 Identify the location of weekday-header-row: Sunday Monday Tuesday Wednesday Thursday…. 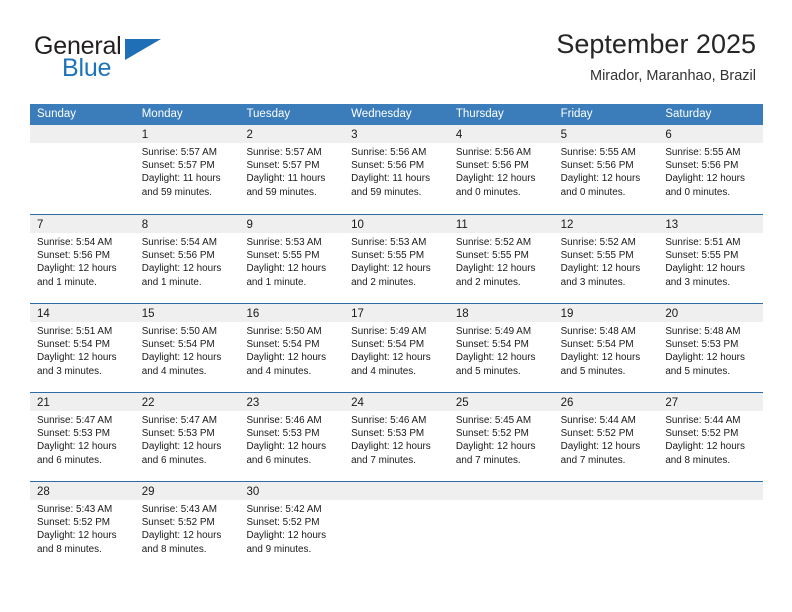
(396, 114).